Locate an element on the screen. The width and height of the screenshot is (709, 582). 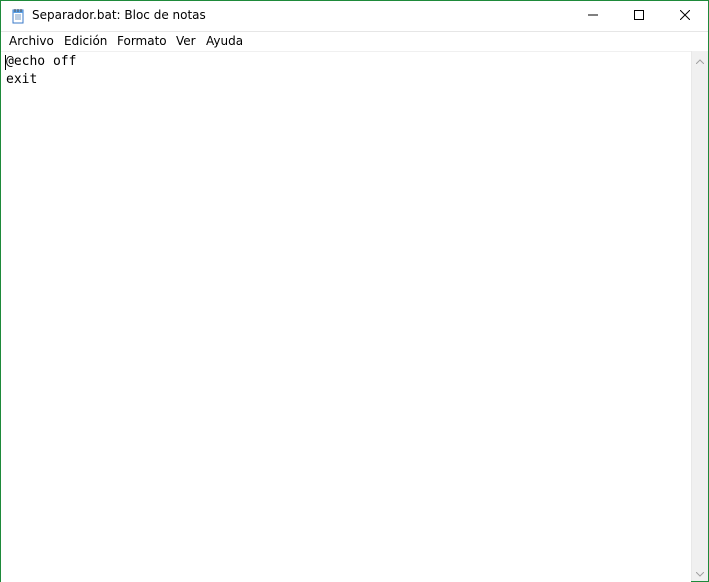
editor-line: @echo off is located at coordinates (41, 61).